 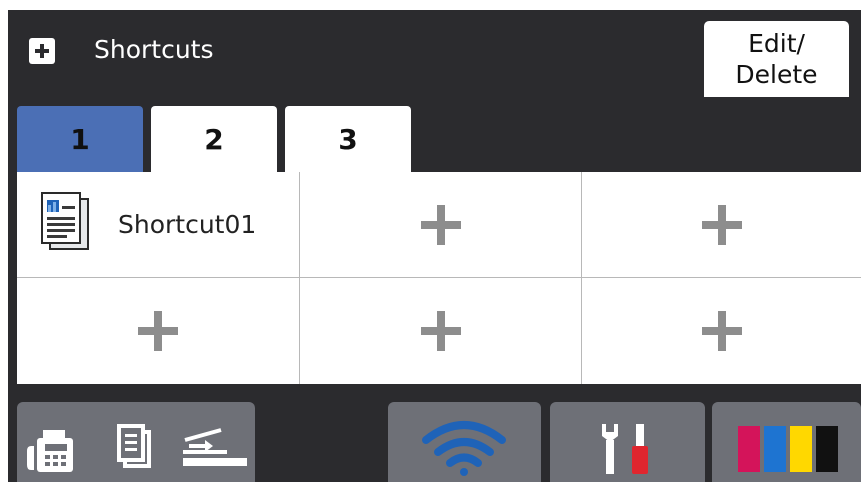 What do you see at coordinates (625, 449) in the screenshot?
I see `tools-icon` at bounding box center [625, 449].